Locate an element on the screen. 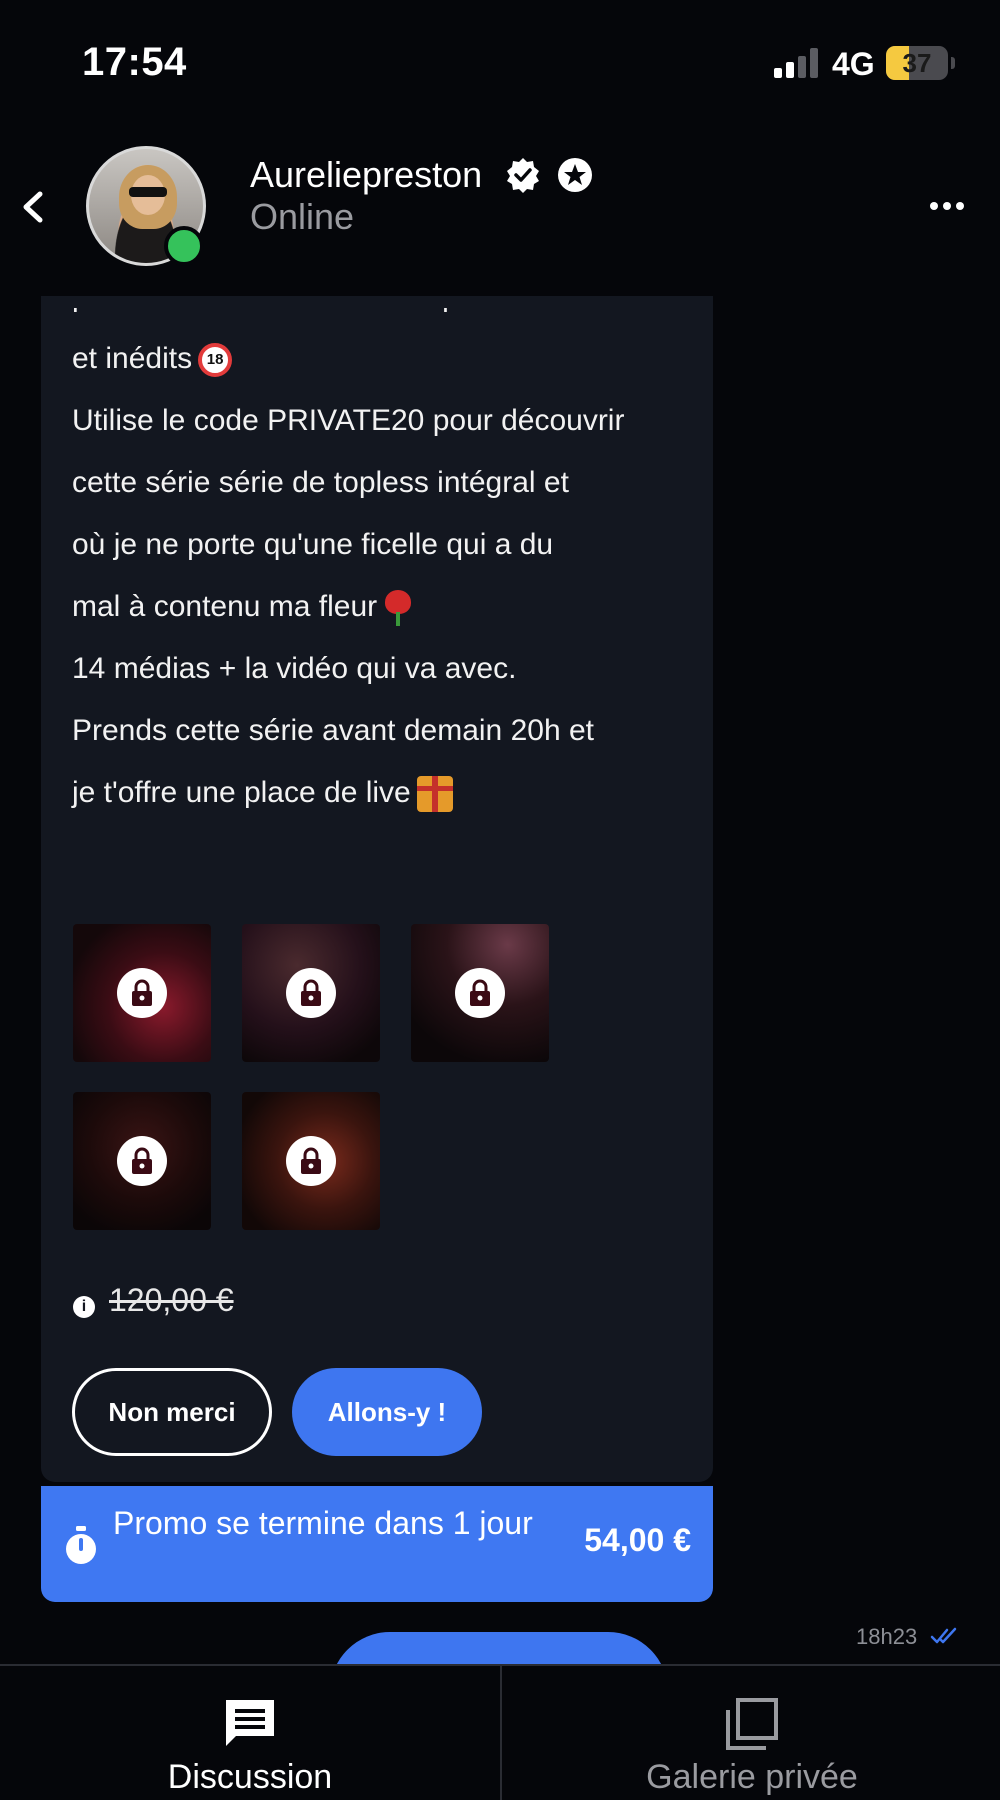 The width and height of the screenshot is (1000, 1800). message-line: cette série série de topless intégral et is located at coordinates (320, 482).